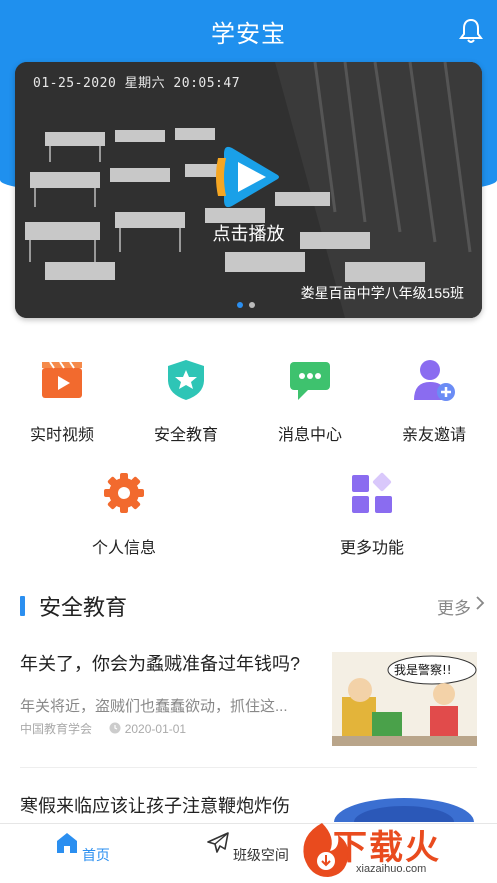  What do you see at coordinates (67, 843) in the screenshot?
I see `home-icon` at bounding box center [67, 843].